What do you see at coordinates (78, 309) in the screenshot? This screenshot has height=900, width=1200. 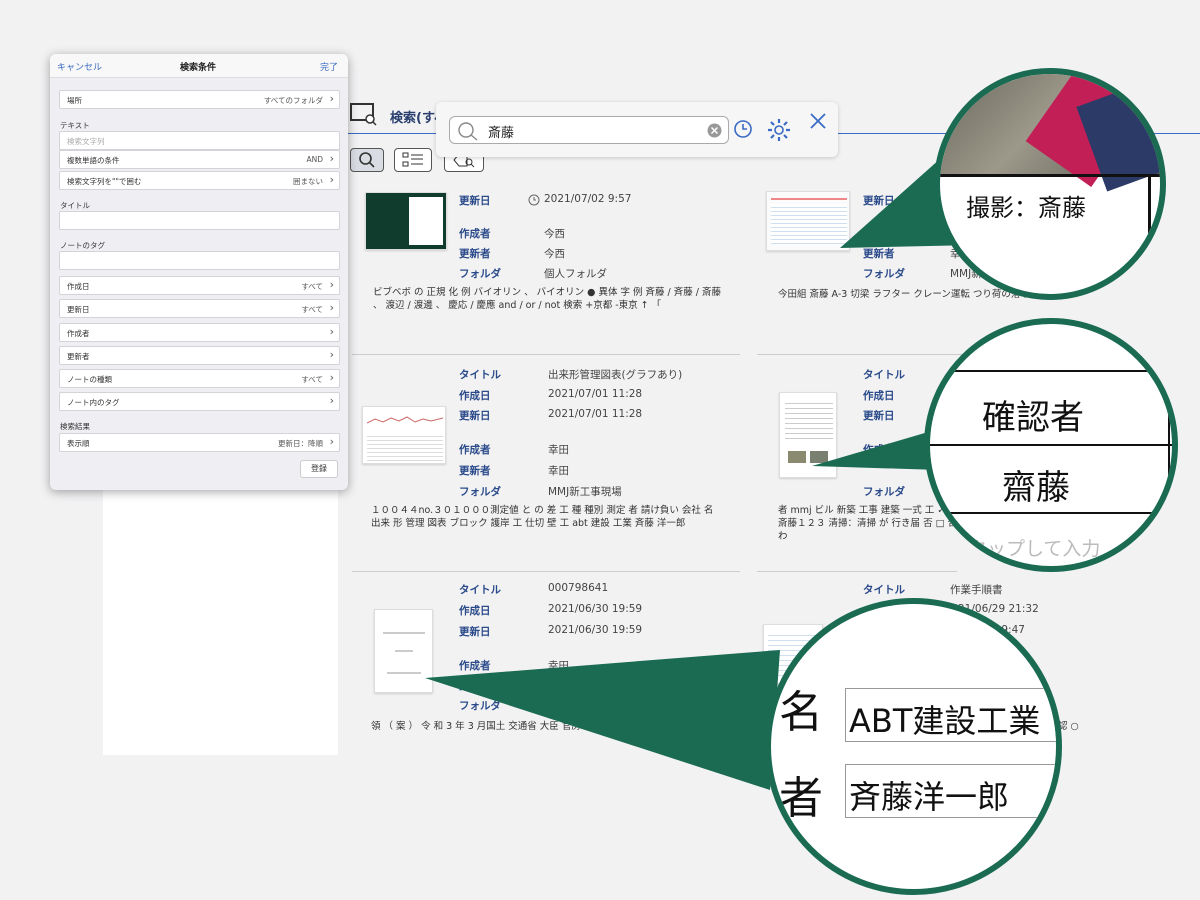 I see `updated-date-label: 更新日` at bounding box center [78, 309].